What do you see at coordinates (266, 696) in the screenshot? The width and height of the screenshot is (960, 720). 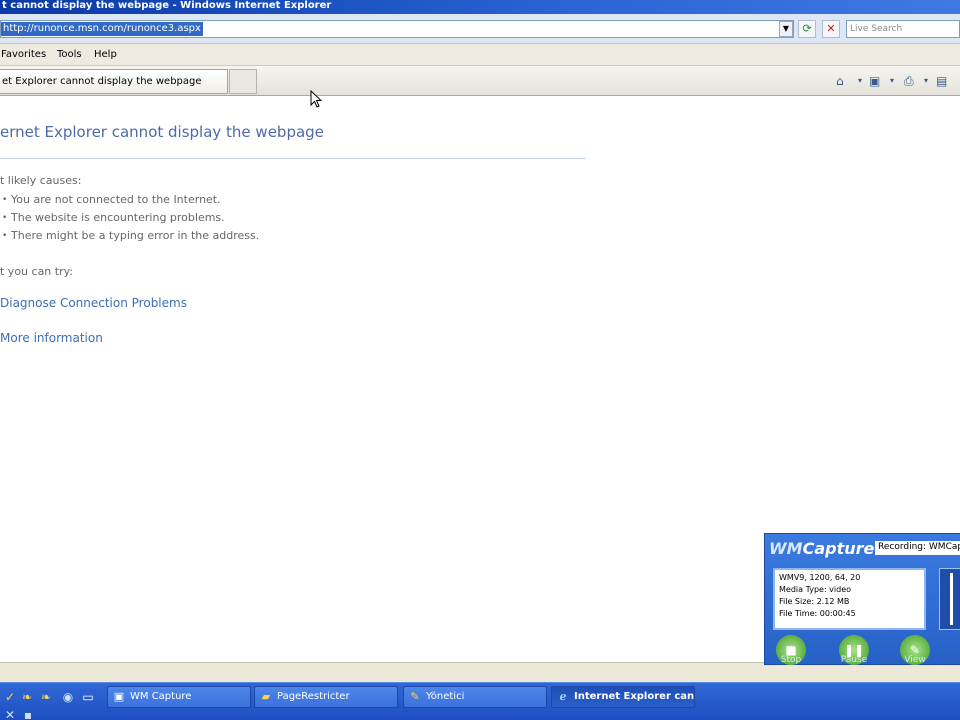 I see `folder-icon: ▰` at bounding box center [266, 696].